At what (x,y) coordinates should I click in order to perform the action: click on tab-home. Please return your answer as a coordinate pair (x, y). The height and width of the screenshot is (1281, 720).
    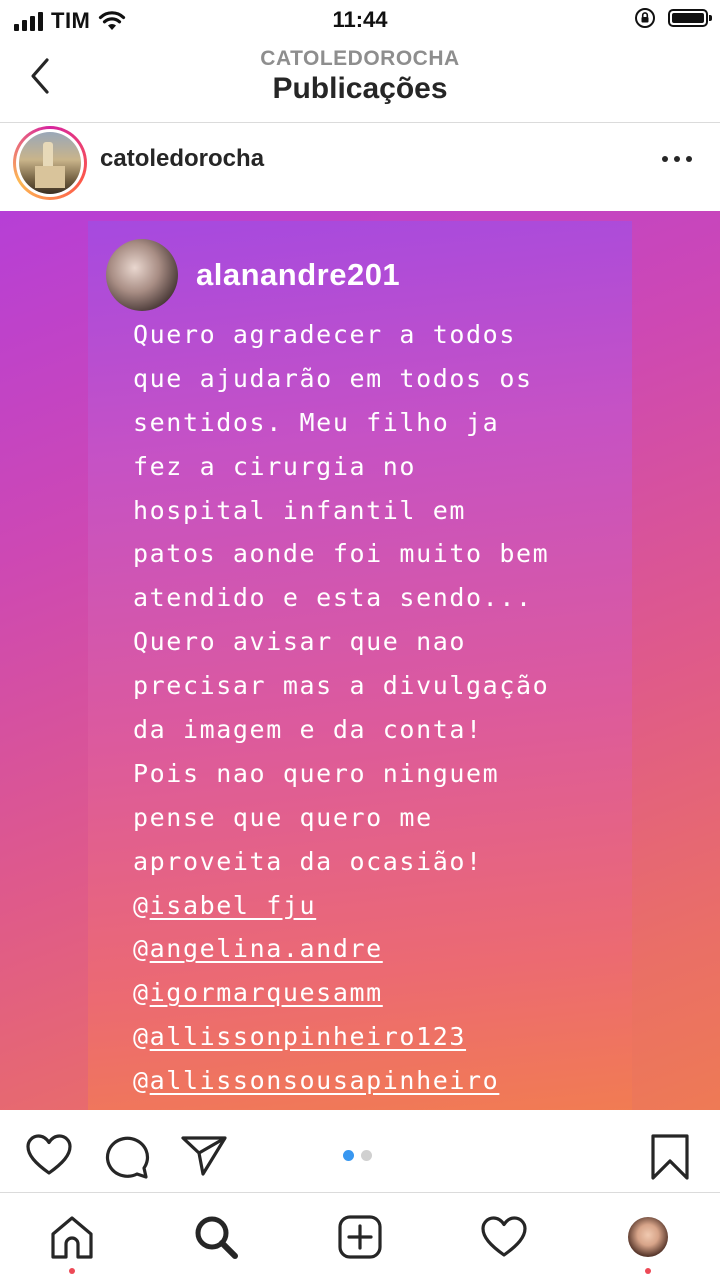
    Looking at the image, I should click on (72, 1237).